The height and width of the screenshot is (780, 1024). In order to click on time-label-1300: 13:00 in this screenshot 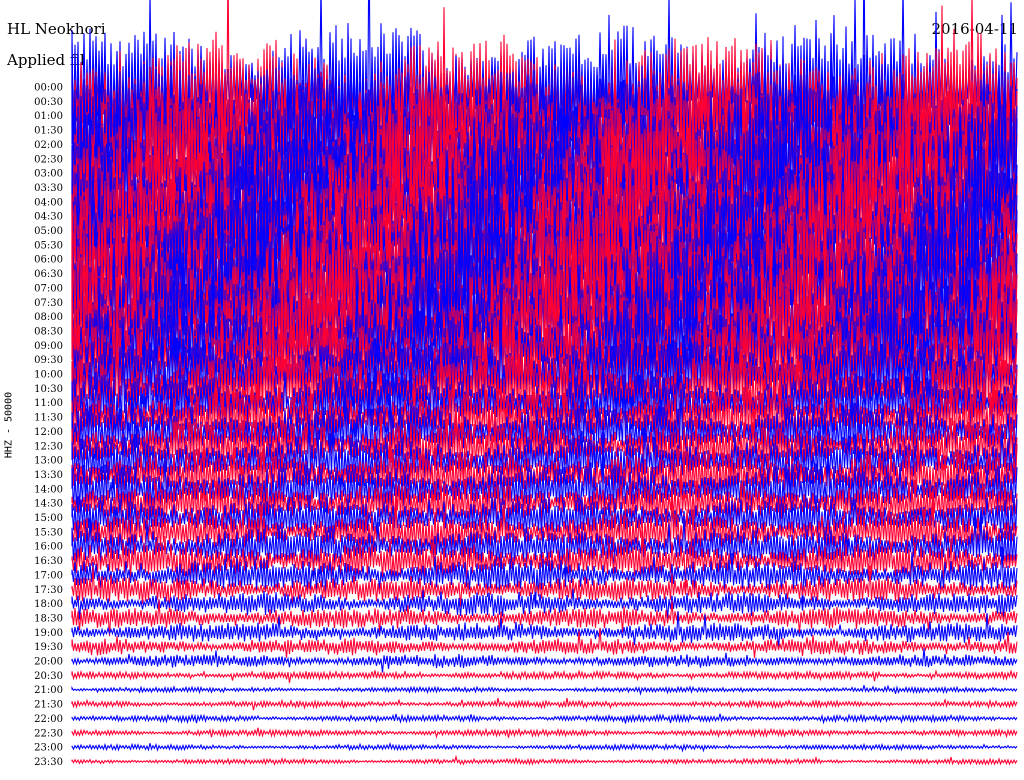, I will do `click(48, 461)`.